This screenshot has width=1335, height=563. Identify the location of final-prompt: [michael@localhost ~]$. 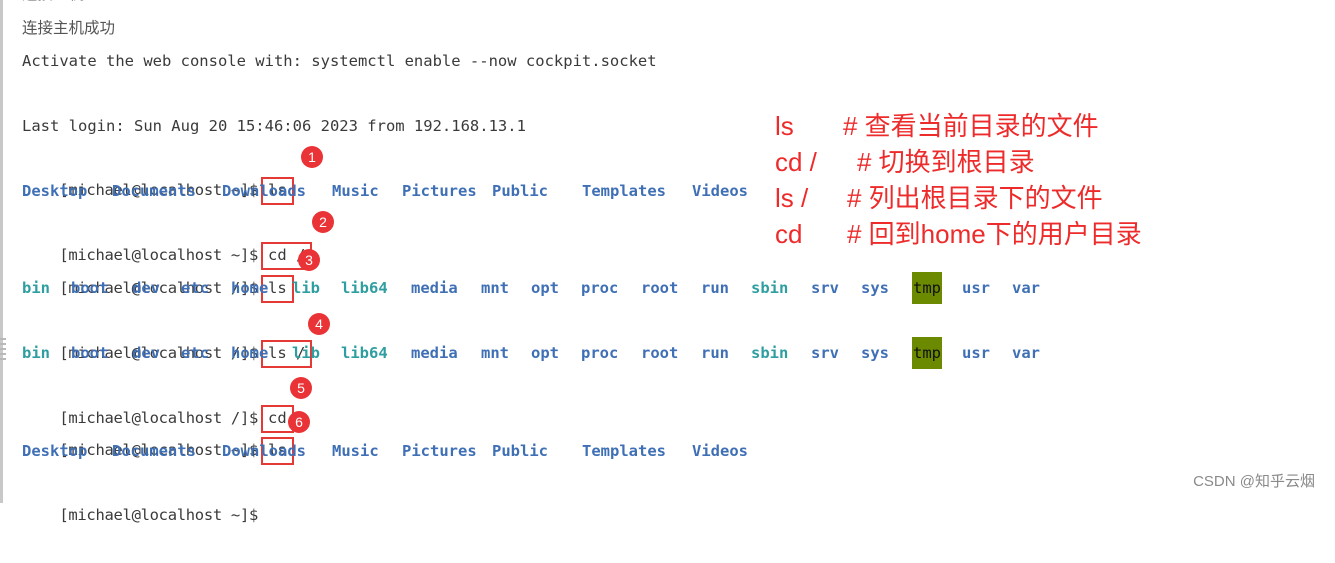
(140, 495).